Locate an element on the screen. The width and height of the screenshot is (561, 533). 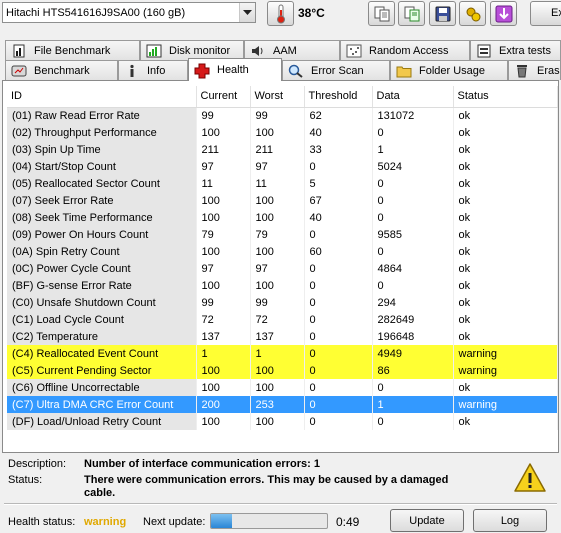
cell-current: 72 is located at coordinates (223, 319).